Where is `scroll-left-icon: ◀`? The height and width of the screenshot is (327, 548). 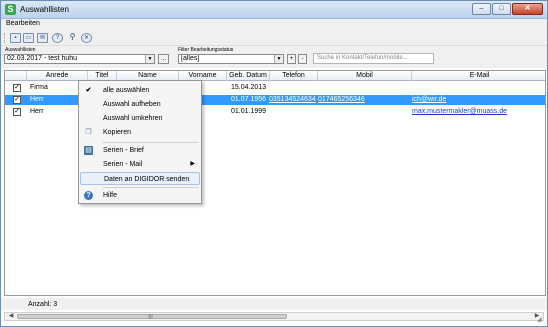 scroll-left-icon: ◀ is located at coordinates (11, 316).